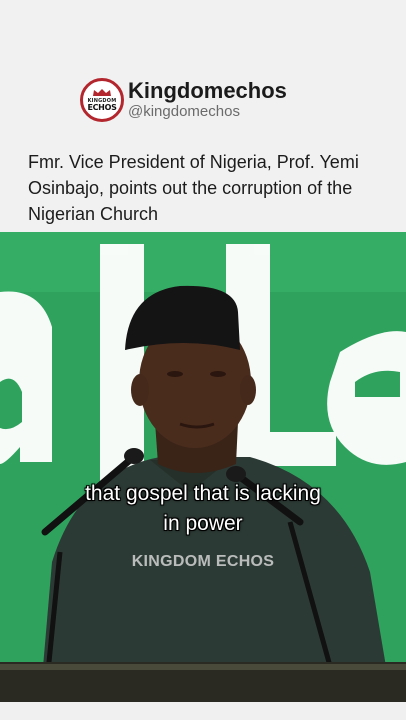 The image size is (406, 720). What do you see at coordinates (102, 107) in the screenshot?
I see `logo-text-main: ECHOS` at bounding box center [102, 107].